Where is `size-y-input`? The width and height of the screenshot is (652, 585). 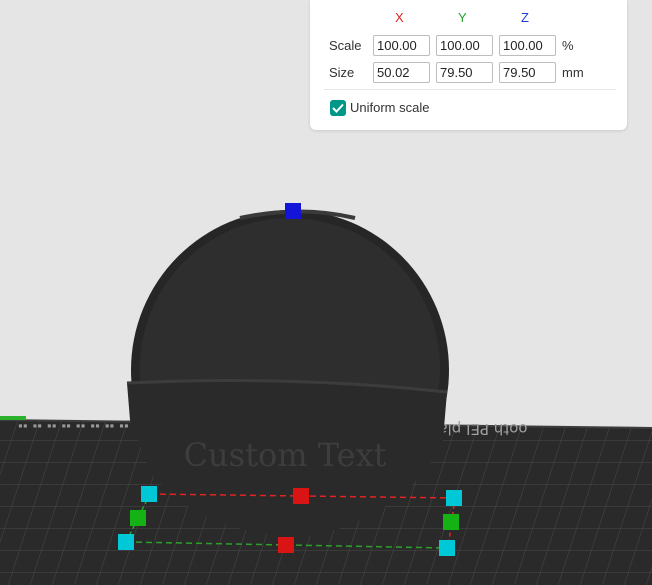
size-y-input is located at coordinates (464, 72).